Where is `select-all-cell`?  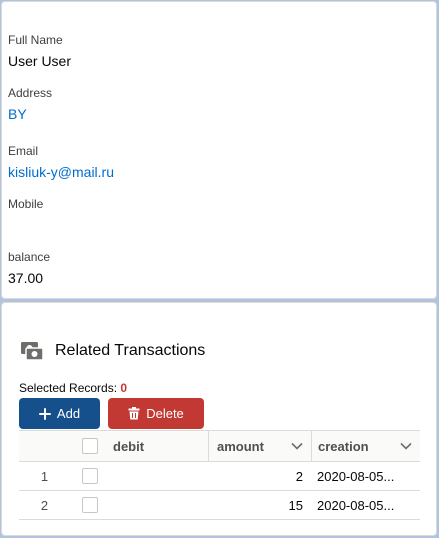 select-all-cell is located at coordinates (89, 446).